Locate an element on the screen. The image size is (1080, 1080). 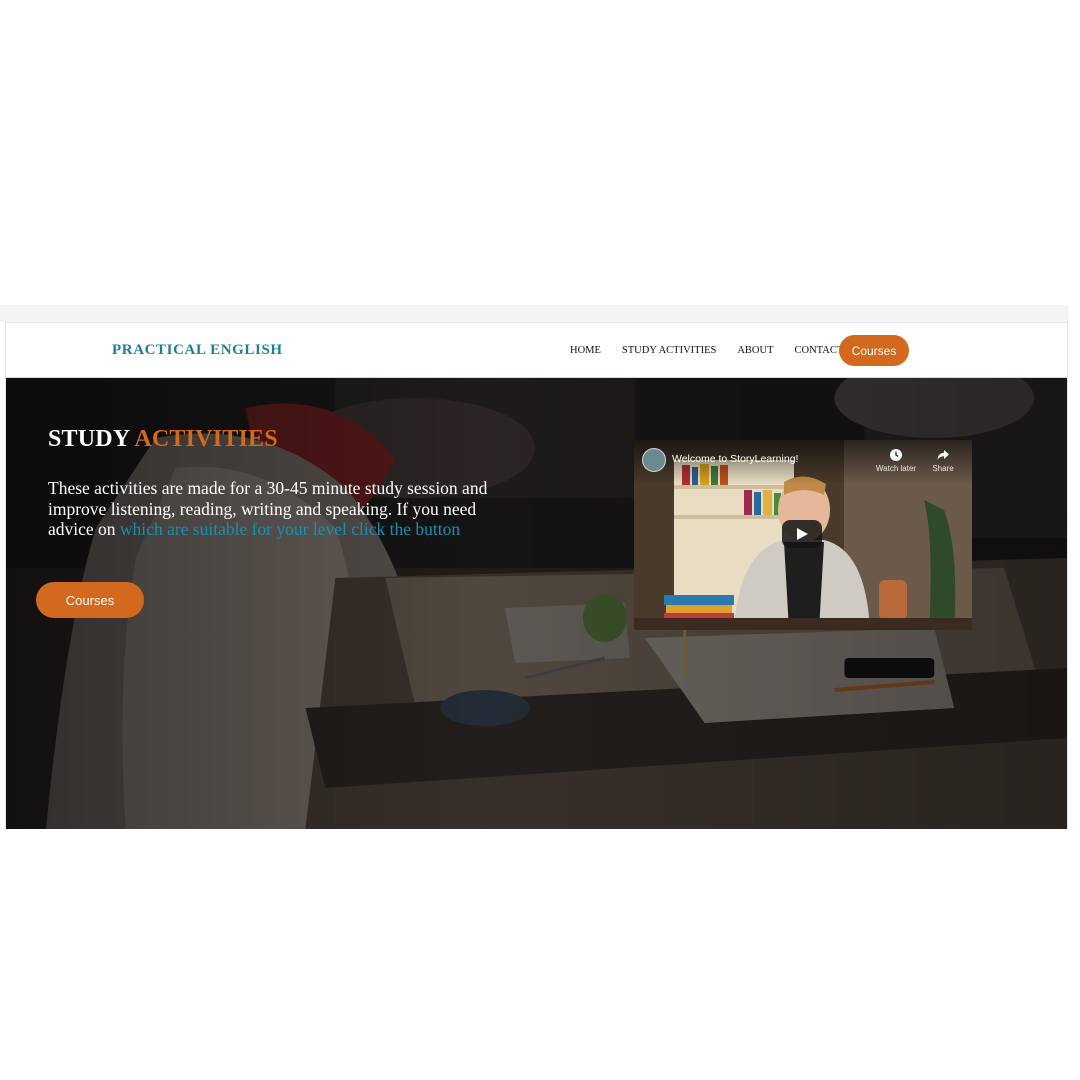
hero-title: STUDY ACTIVITIES is located at coordinates (163, 439).